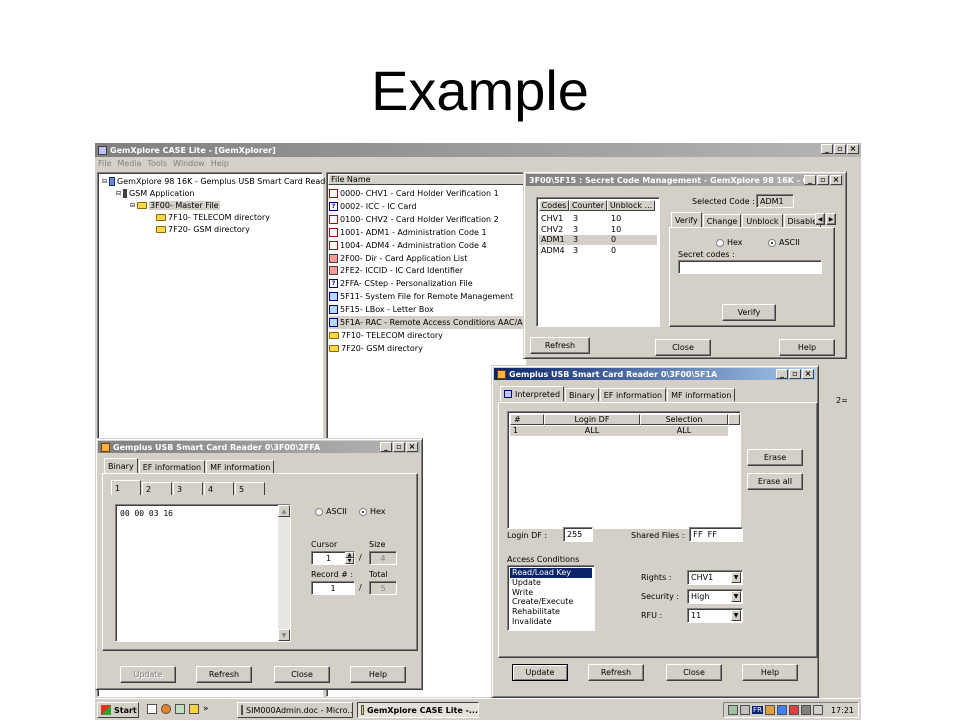 This screenshot has width=960, height=720. What do you see at coordinates (180, 709) in the screenshot?
I see `media-icon` at bounding box center [180, 709].